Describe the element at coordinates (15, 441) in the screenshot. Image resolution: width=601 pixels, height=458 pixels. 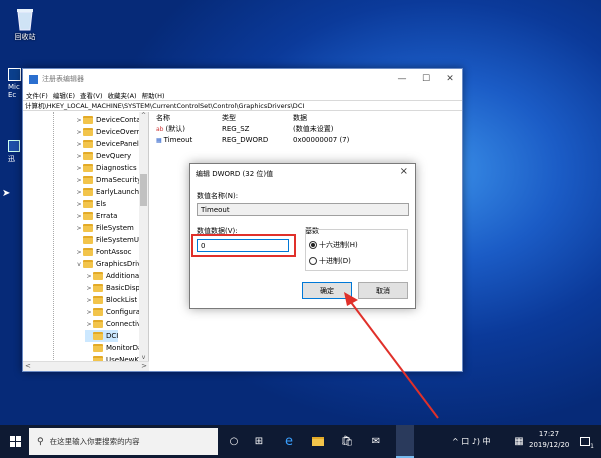
I see `start-icon` at that location.